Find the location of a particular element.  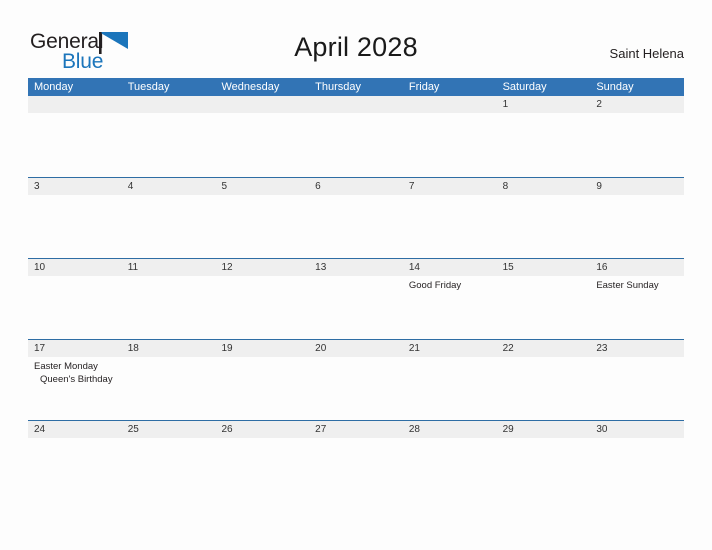

day-number: 25 is located at coordinates (169, 429).